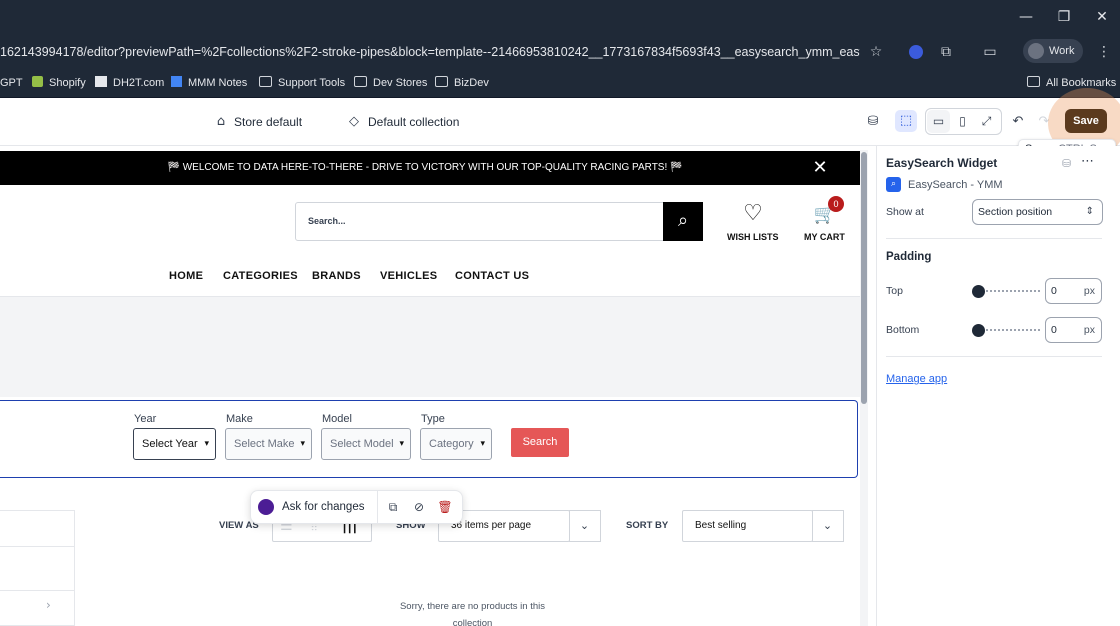  What do you see at coordinates (323, 507) in the screenshot?
I see `ask-for-changes-button: Ask for changes` at bounding box center [323, 507].